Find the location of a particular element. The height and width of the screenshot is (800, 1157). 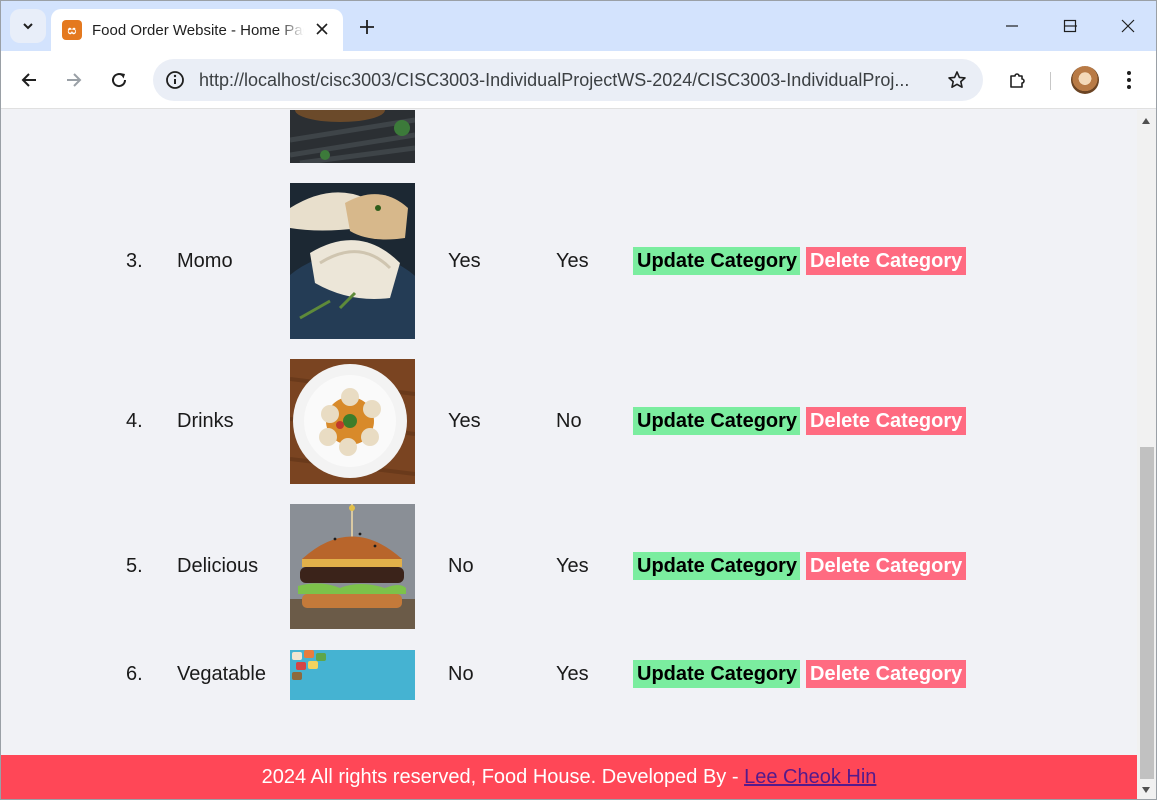

scroll-up-arrow-icon is located at coordinates (1146, 121).